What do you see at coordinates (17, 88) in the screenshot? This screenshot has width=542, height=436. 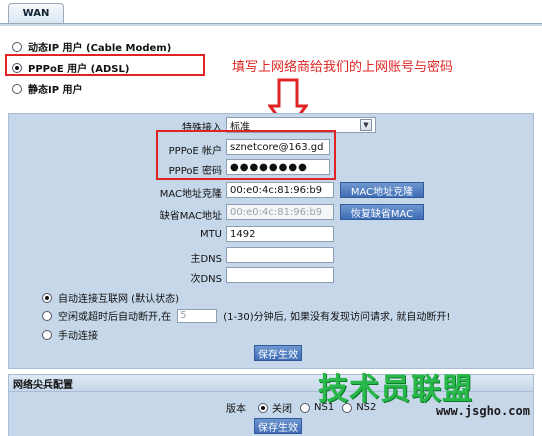 I see `radio-static-ip` at bounding box center [17, 88].